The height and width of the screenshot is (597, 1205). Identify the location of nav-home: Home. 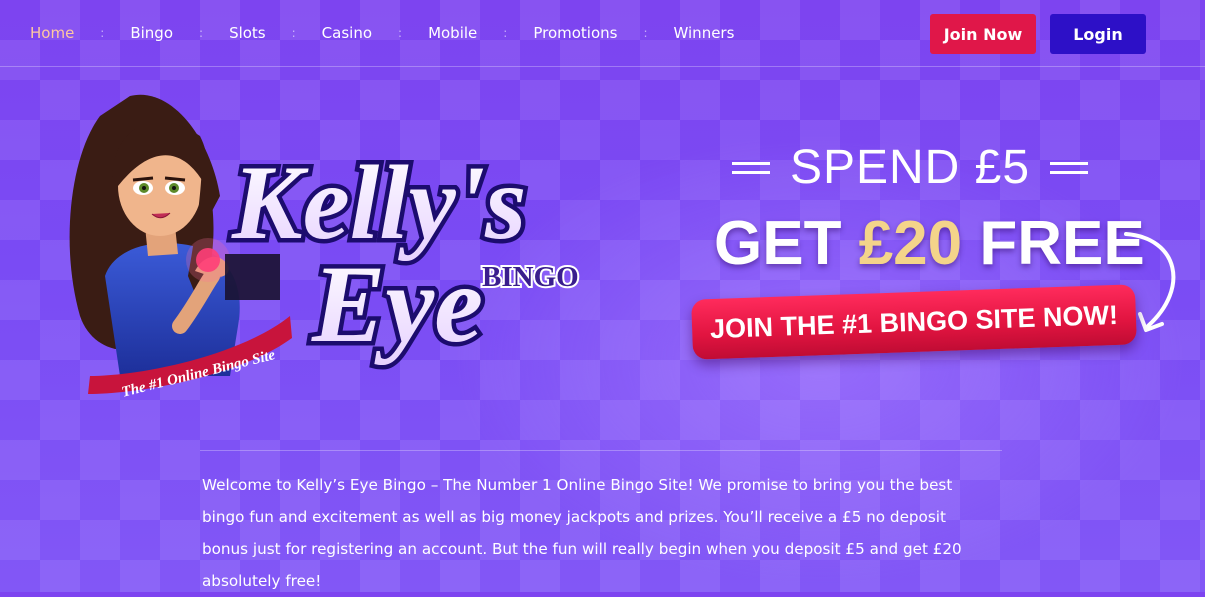
(52, 33).